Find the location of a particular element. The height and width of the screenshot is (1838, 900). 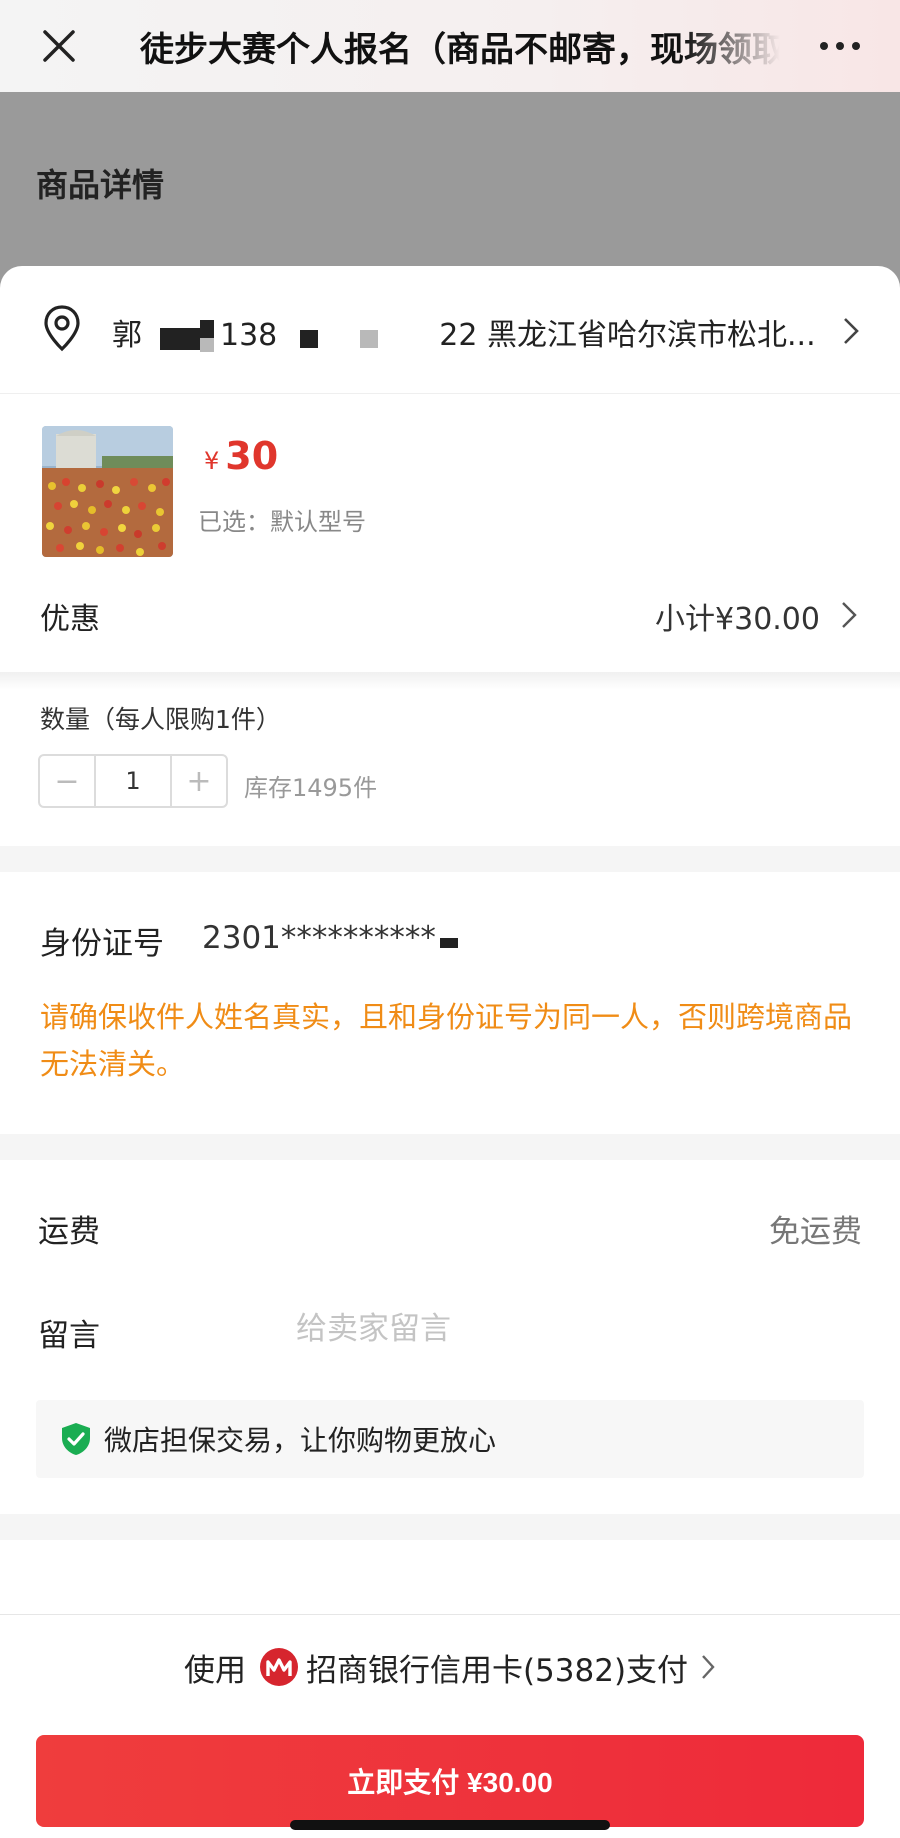

bank-logo-icon is located at coordinates (278, 1667).